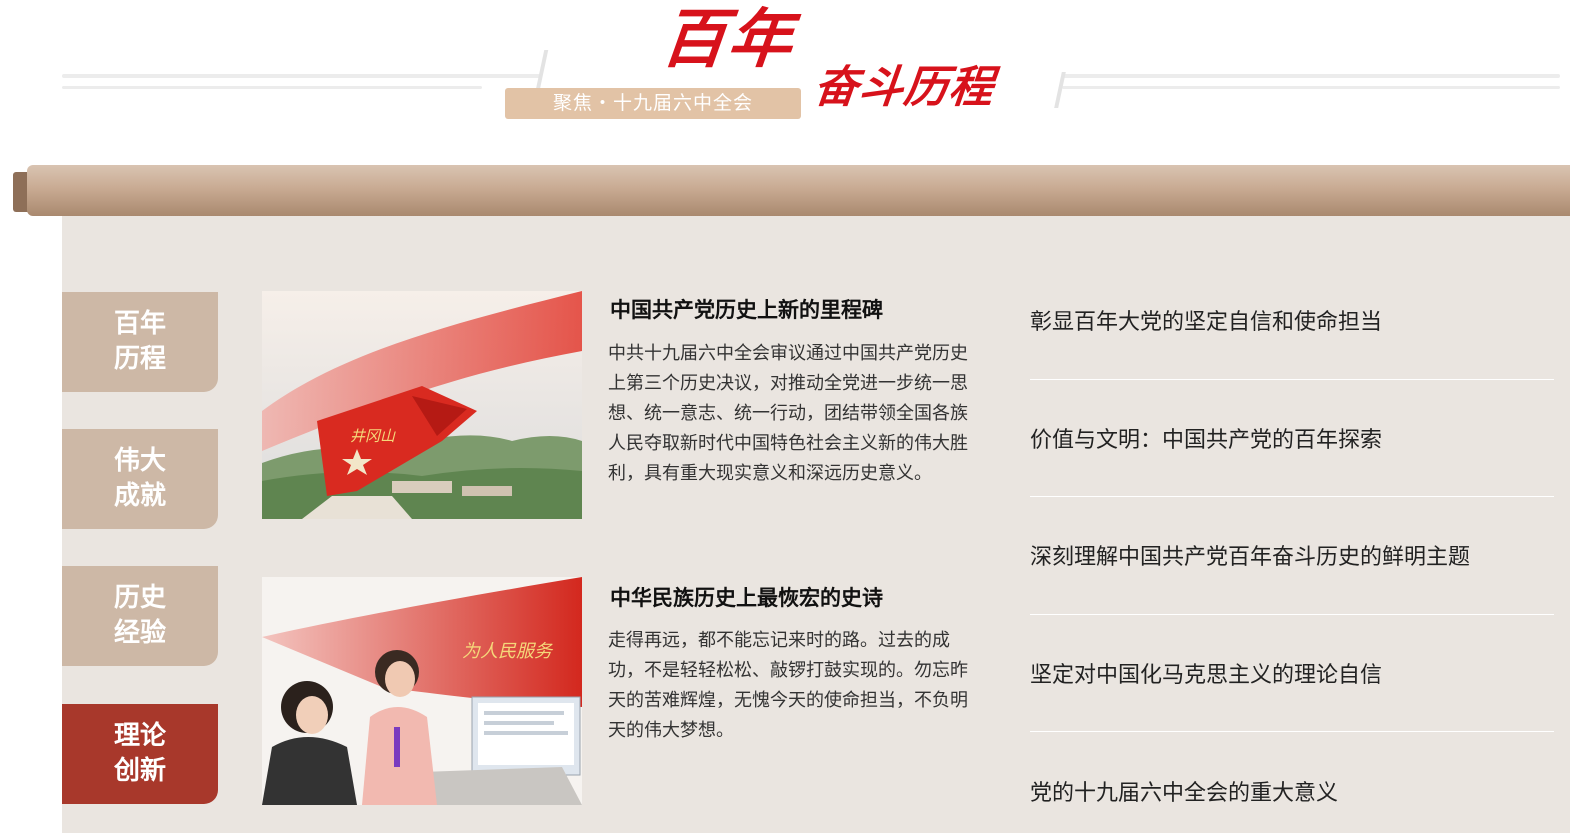 This screenshot has width=1570, height=833. I want to click on related-link: 价值与文明：中国共产党的百年探索, so click(1292, 438).